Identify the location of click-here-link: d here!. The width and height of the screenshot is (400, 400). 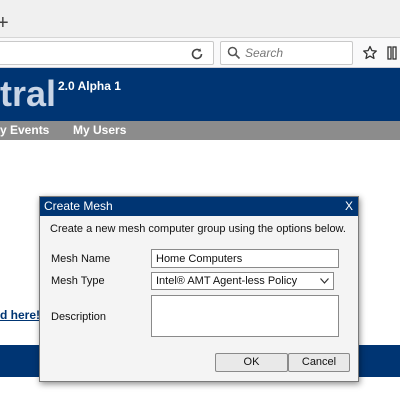
(20, 315).